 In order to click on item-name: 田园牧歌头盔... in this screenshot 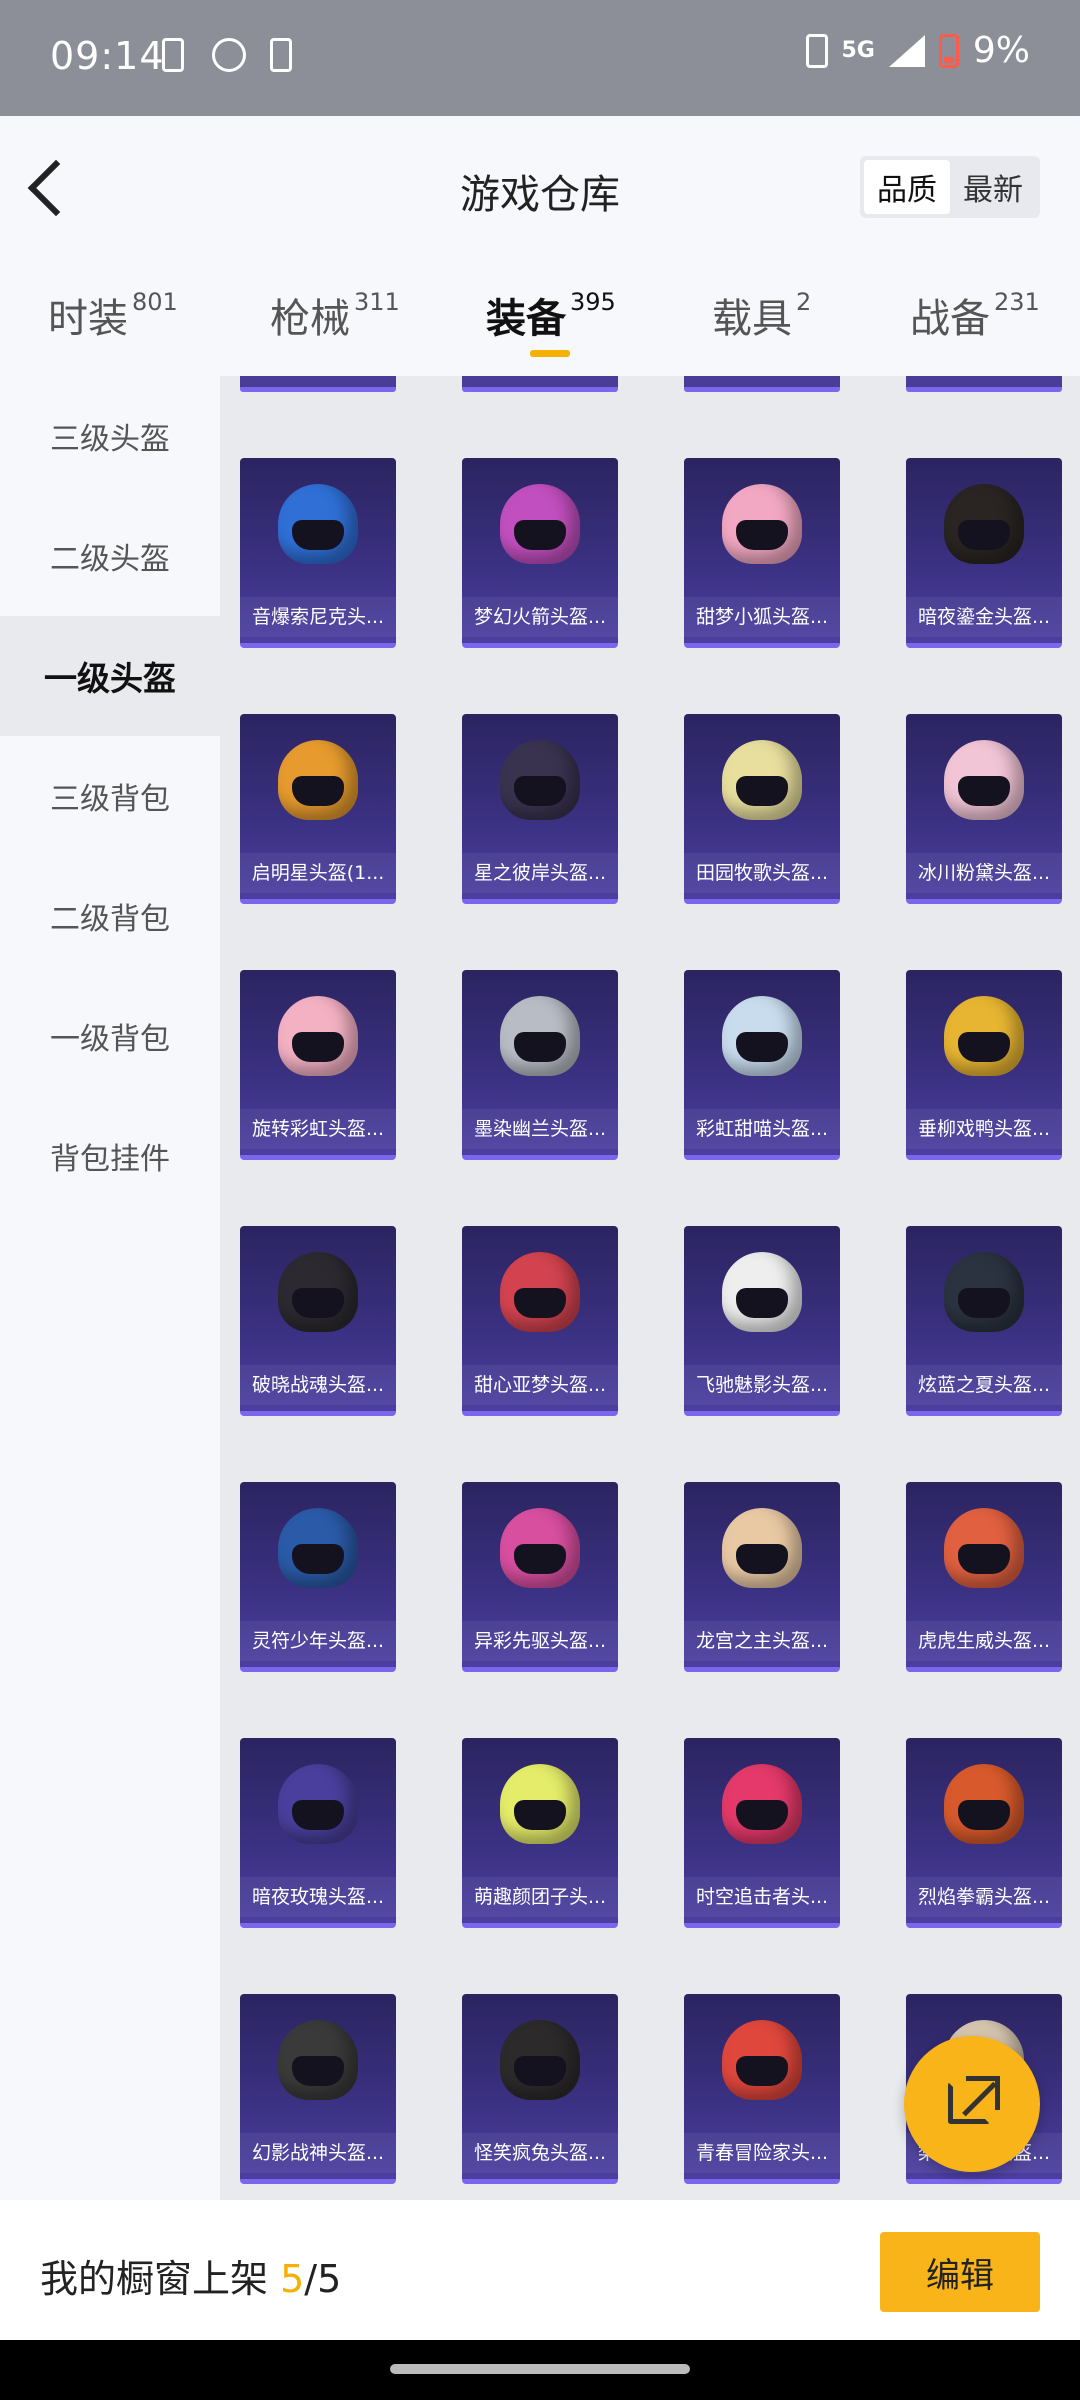, I will do `click(762, 873)`.